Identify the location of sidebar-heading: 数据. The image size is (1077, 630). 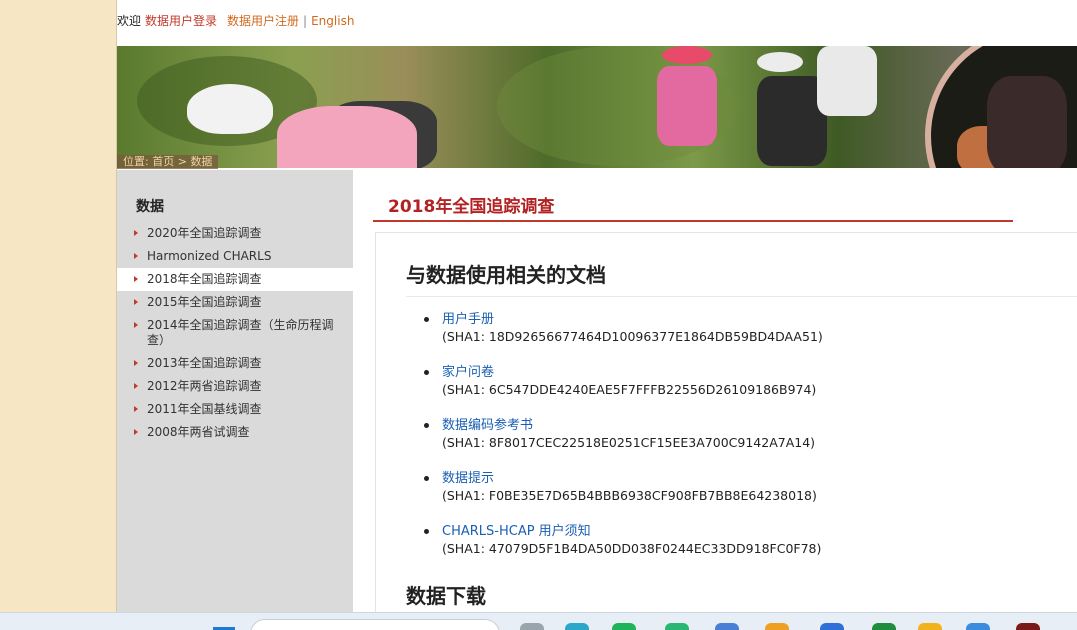
(150, 207).